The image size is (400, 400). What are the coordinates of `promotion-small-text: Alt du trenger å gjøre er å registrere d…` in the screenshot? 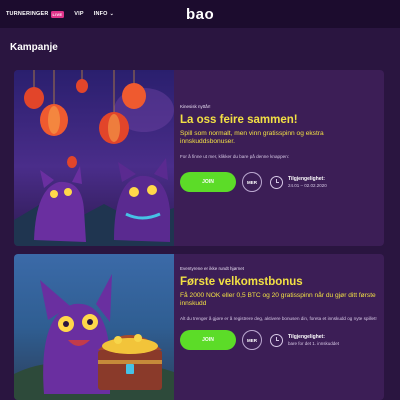 It's located at (278, 319).